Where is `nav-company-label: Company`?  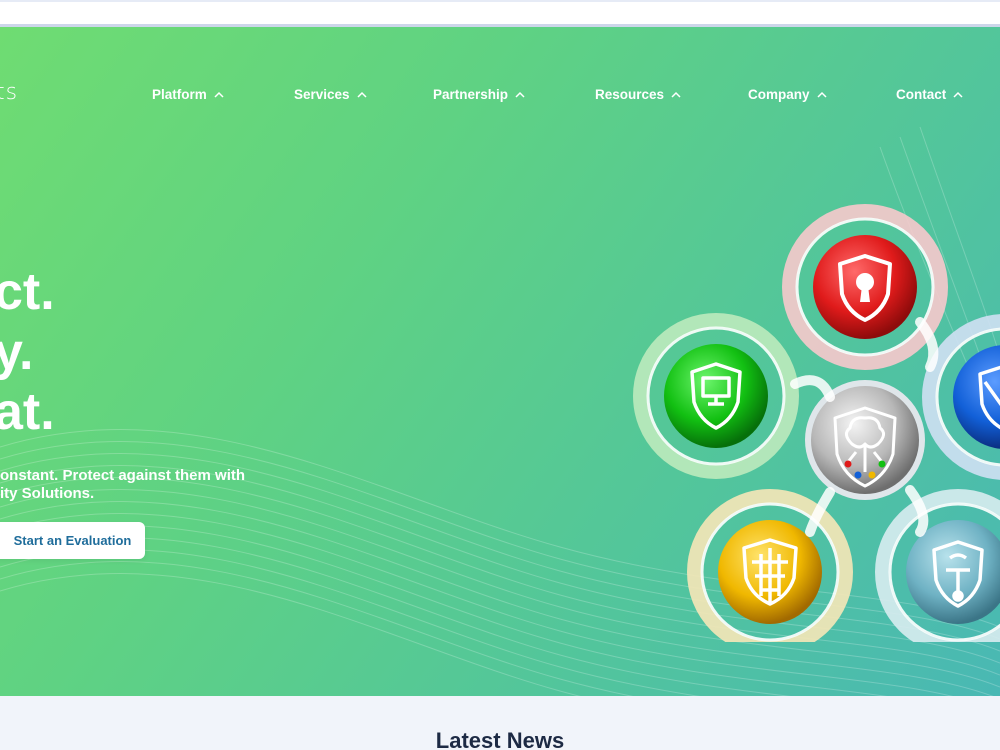
nav-company-label: Company is located at coordinates (779, 94).